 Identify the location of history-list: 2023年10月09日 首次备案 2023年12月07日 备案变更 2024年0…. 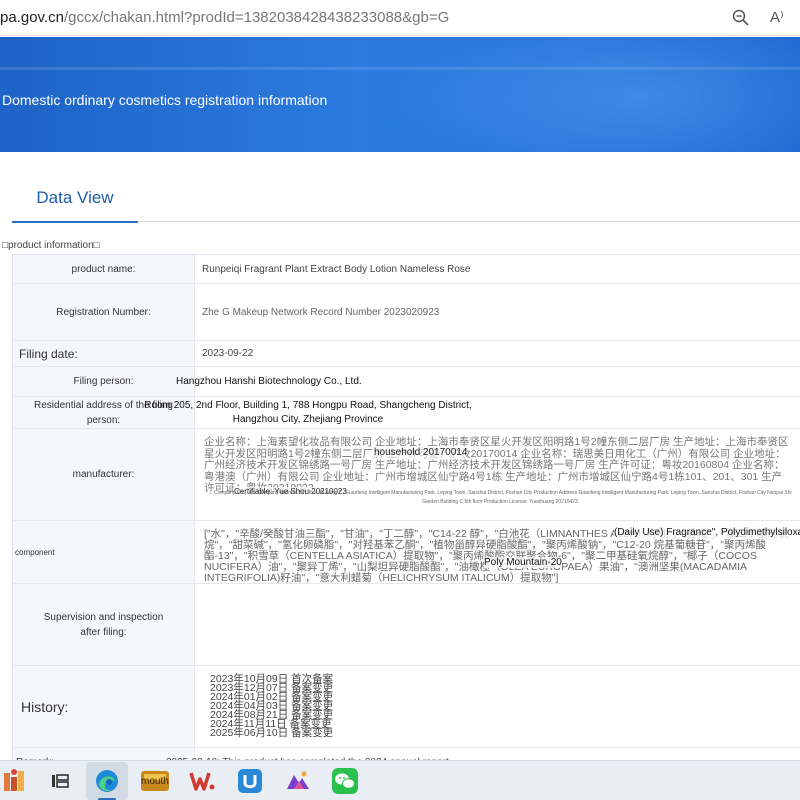
(268, 706).